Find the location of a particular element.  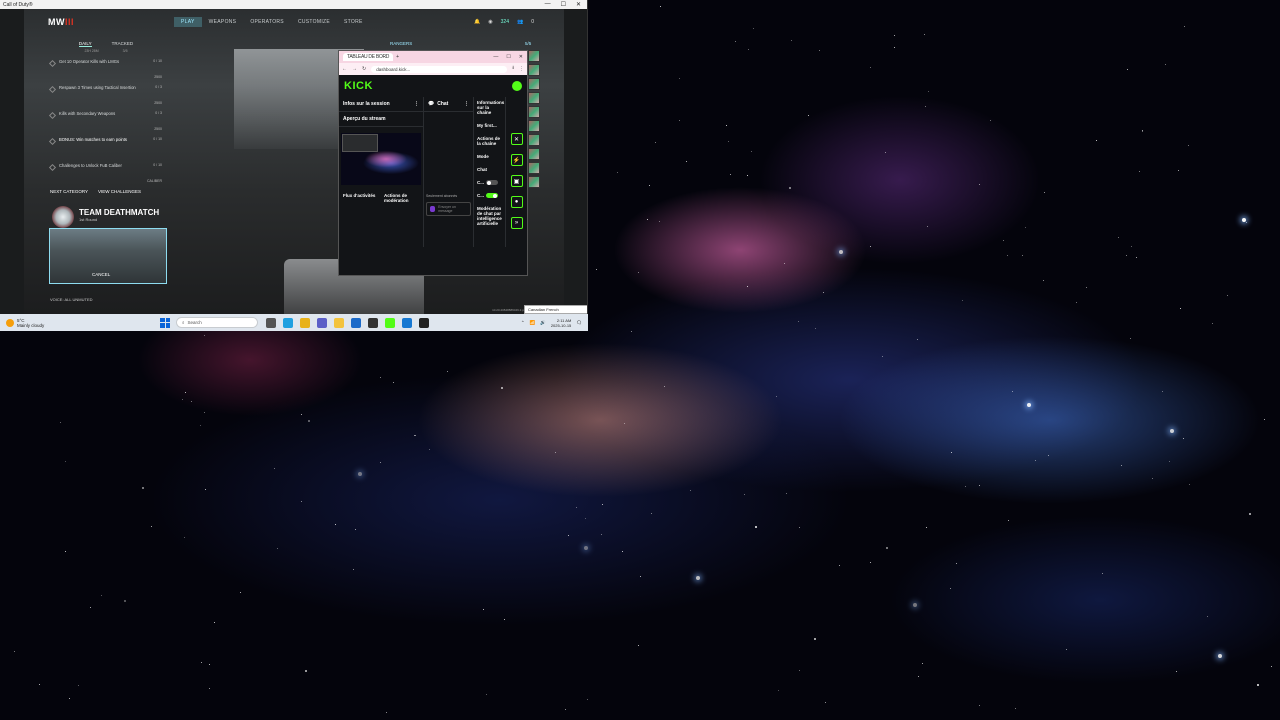

challenge-item: Kills with Secondary Weapons 0 / 3 2500 is located at coordinates (105, 121).